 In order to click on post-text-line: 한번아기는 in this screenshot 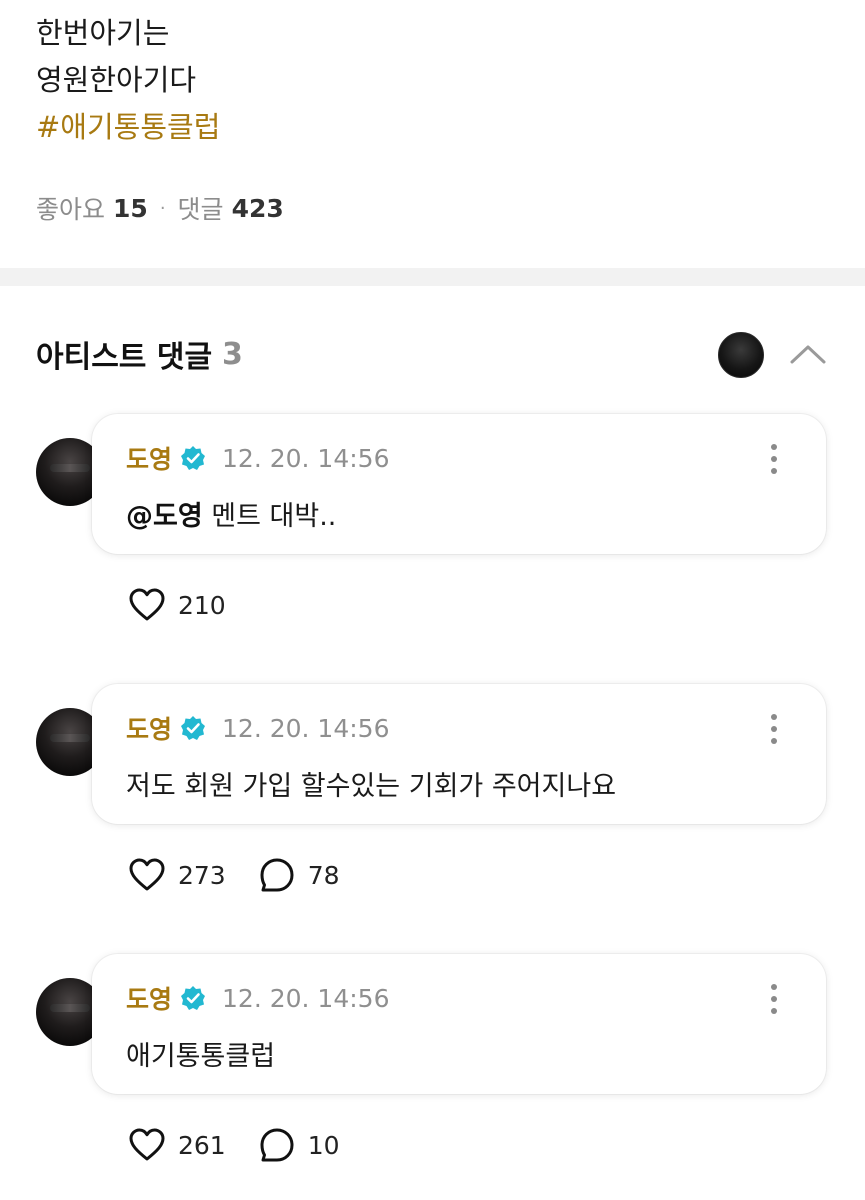, I will do `click(103, 33)`.